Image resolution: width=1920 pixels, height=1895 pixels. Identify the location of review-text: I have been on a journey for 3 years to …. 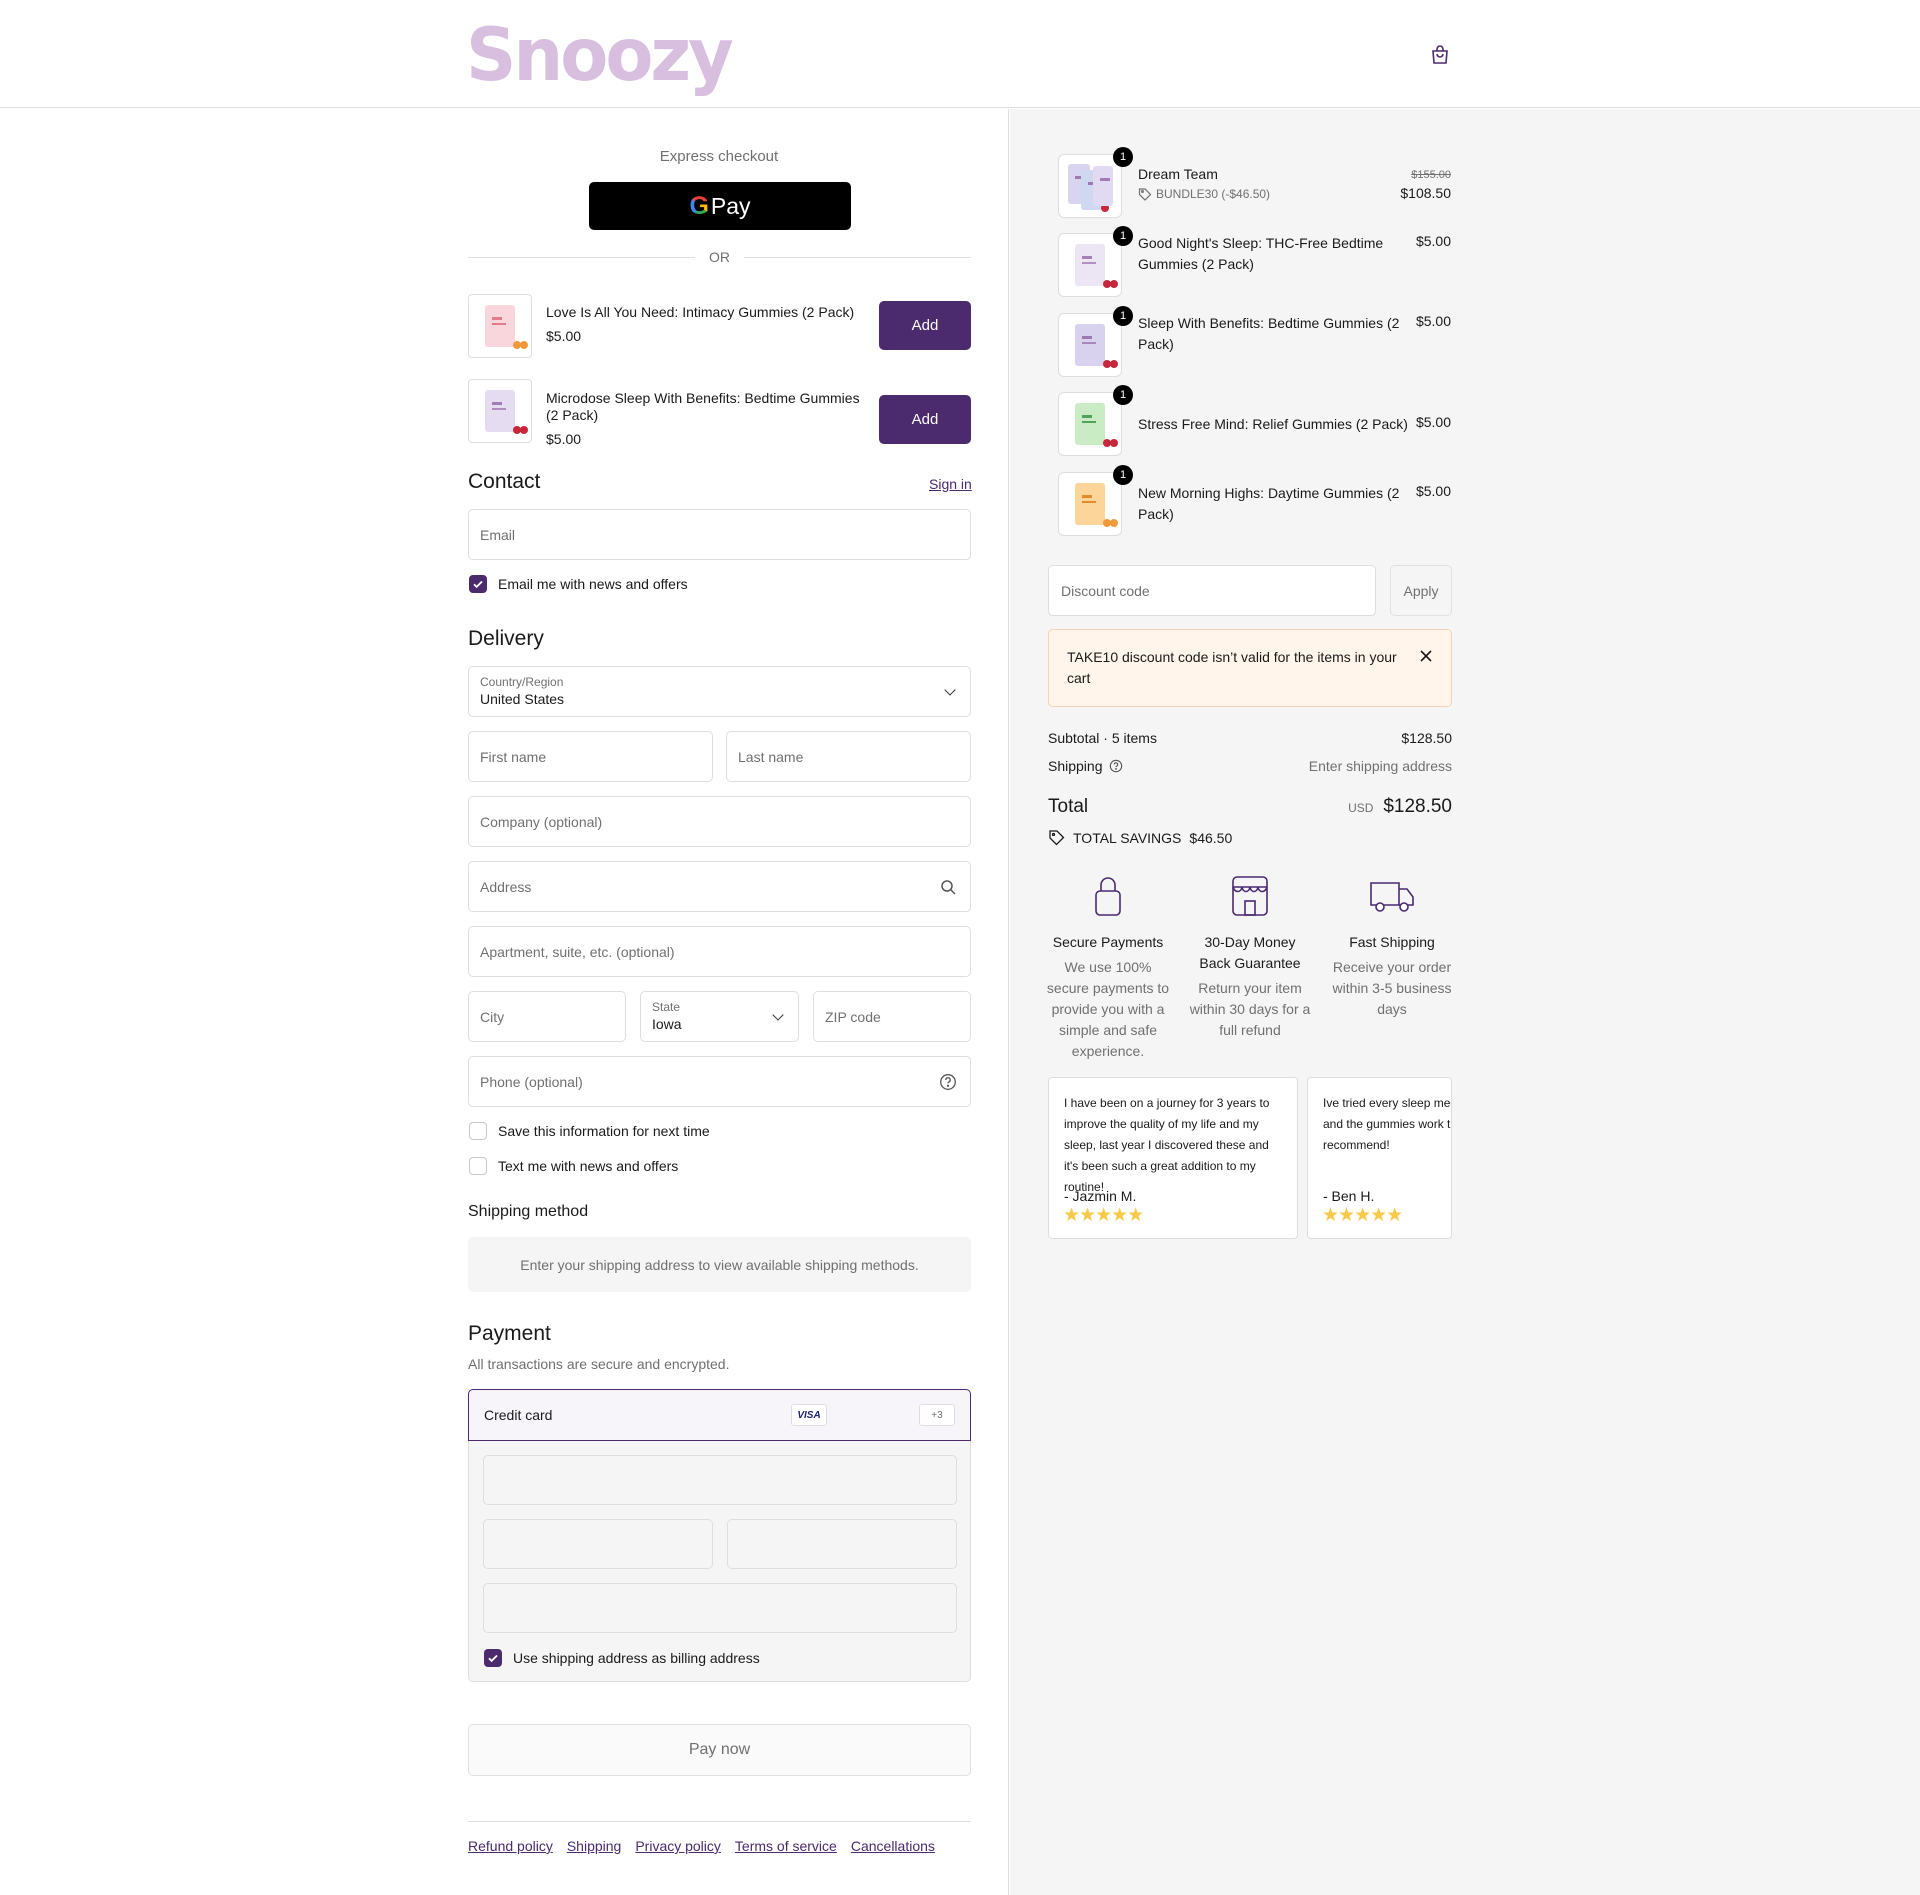
(1167, 1145).